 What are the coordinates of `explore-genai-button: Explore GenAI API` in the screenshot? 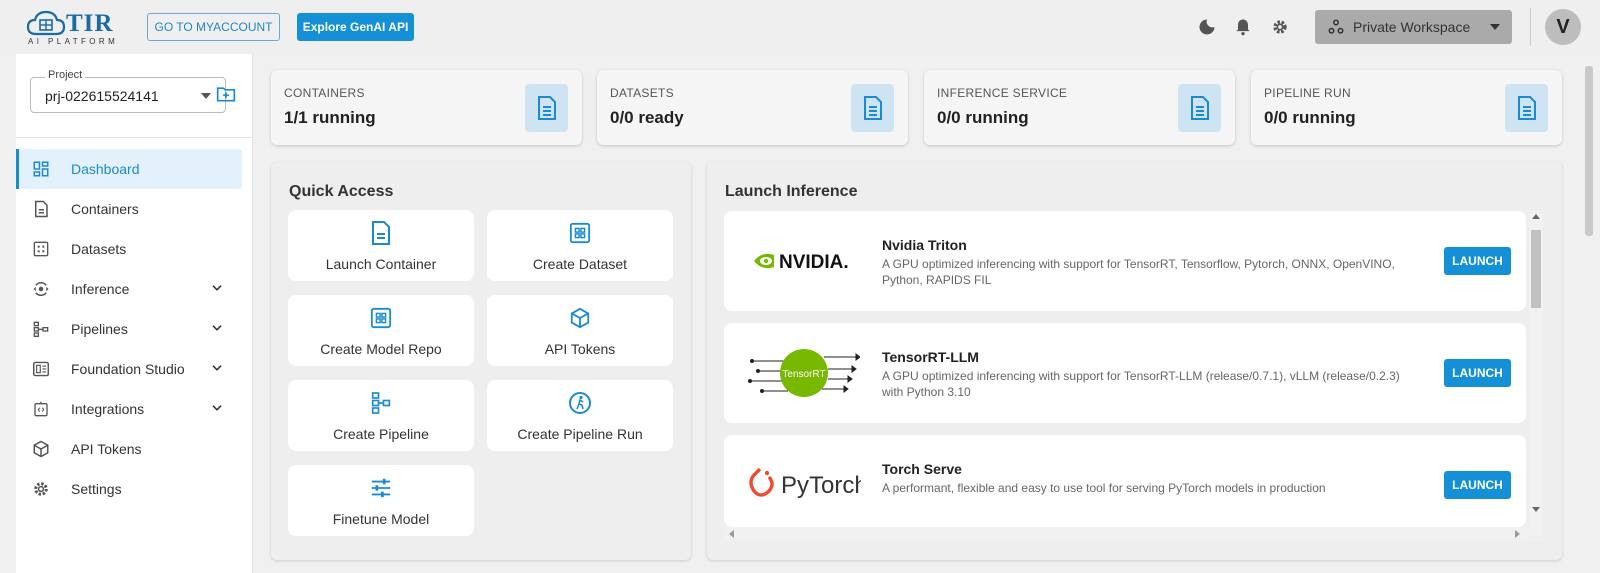 It's located at (355, 27).